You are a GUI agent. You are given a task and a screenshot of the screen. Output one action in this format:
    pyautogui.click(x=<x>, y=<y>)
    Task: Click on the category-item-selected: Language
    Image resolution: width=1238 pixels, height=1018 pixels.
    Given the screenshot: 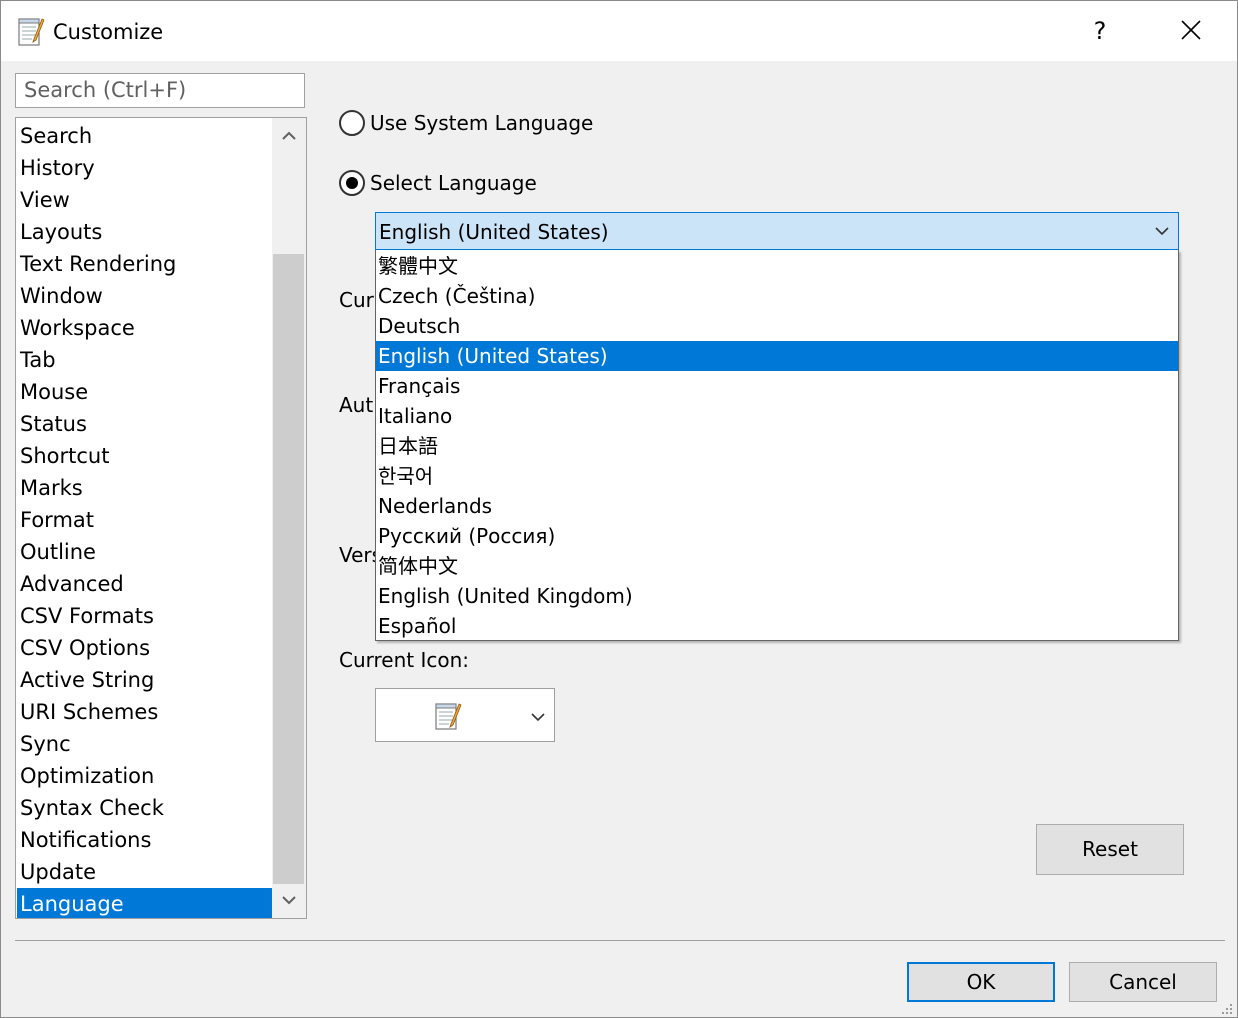 What is the action you would take?
    pyautogui.click(x=144, y=903)
    